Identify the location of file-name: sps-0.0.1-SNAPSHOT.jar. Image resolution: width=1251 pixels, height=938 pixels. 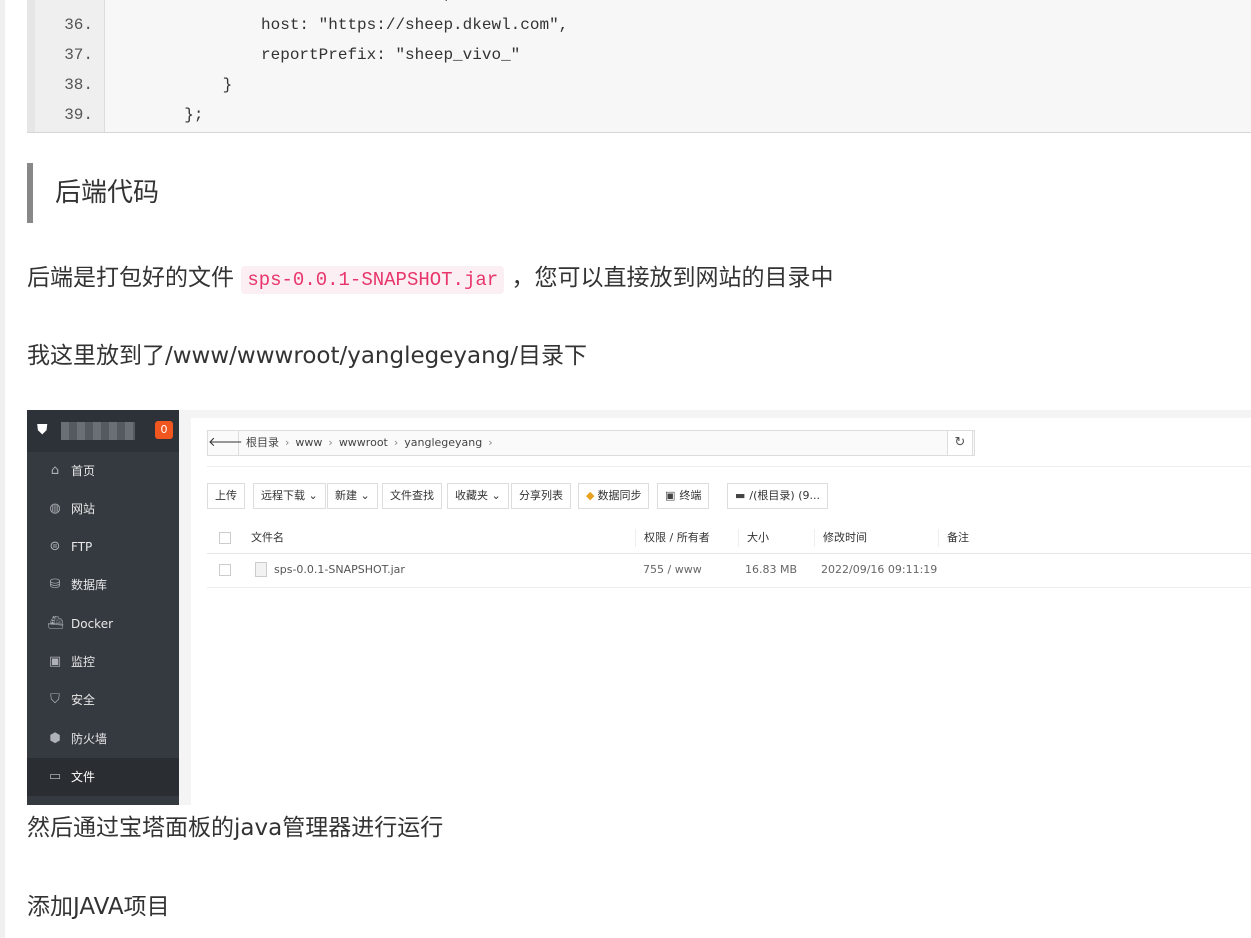
(339, 570).